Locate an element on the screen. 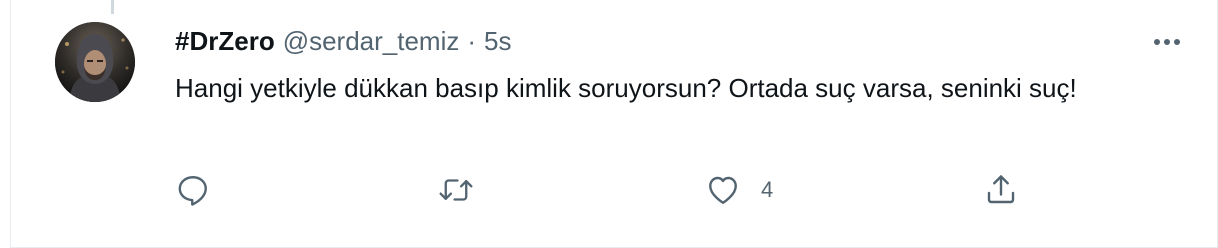 The width and height of the screenshot is (1218, 248). share-icon is located at coordinates (1001, 189).